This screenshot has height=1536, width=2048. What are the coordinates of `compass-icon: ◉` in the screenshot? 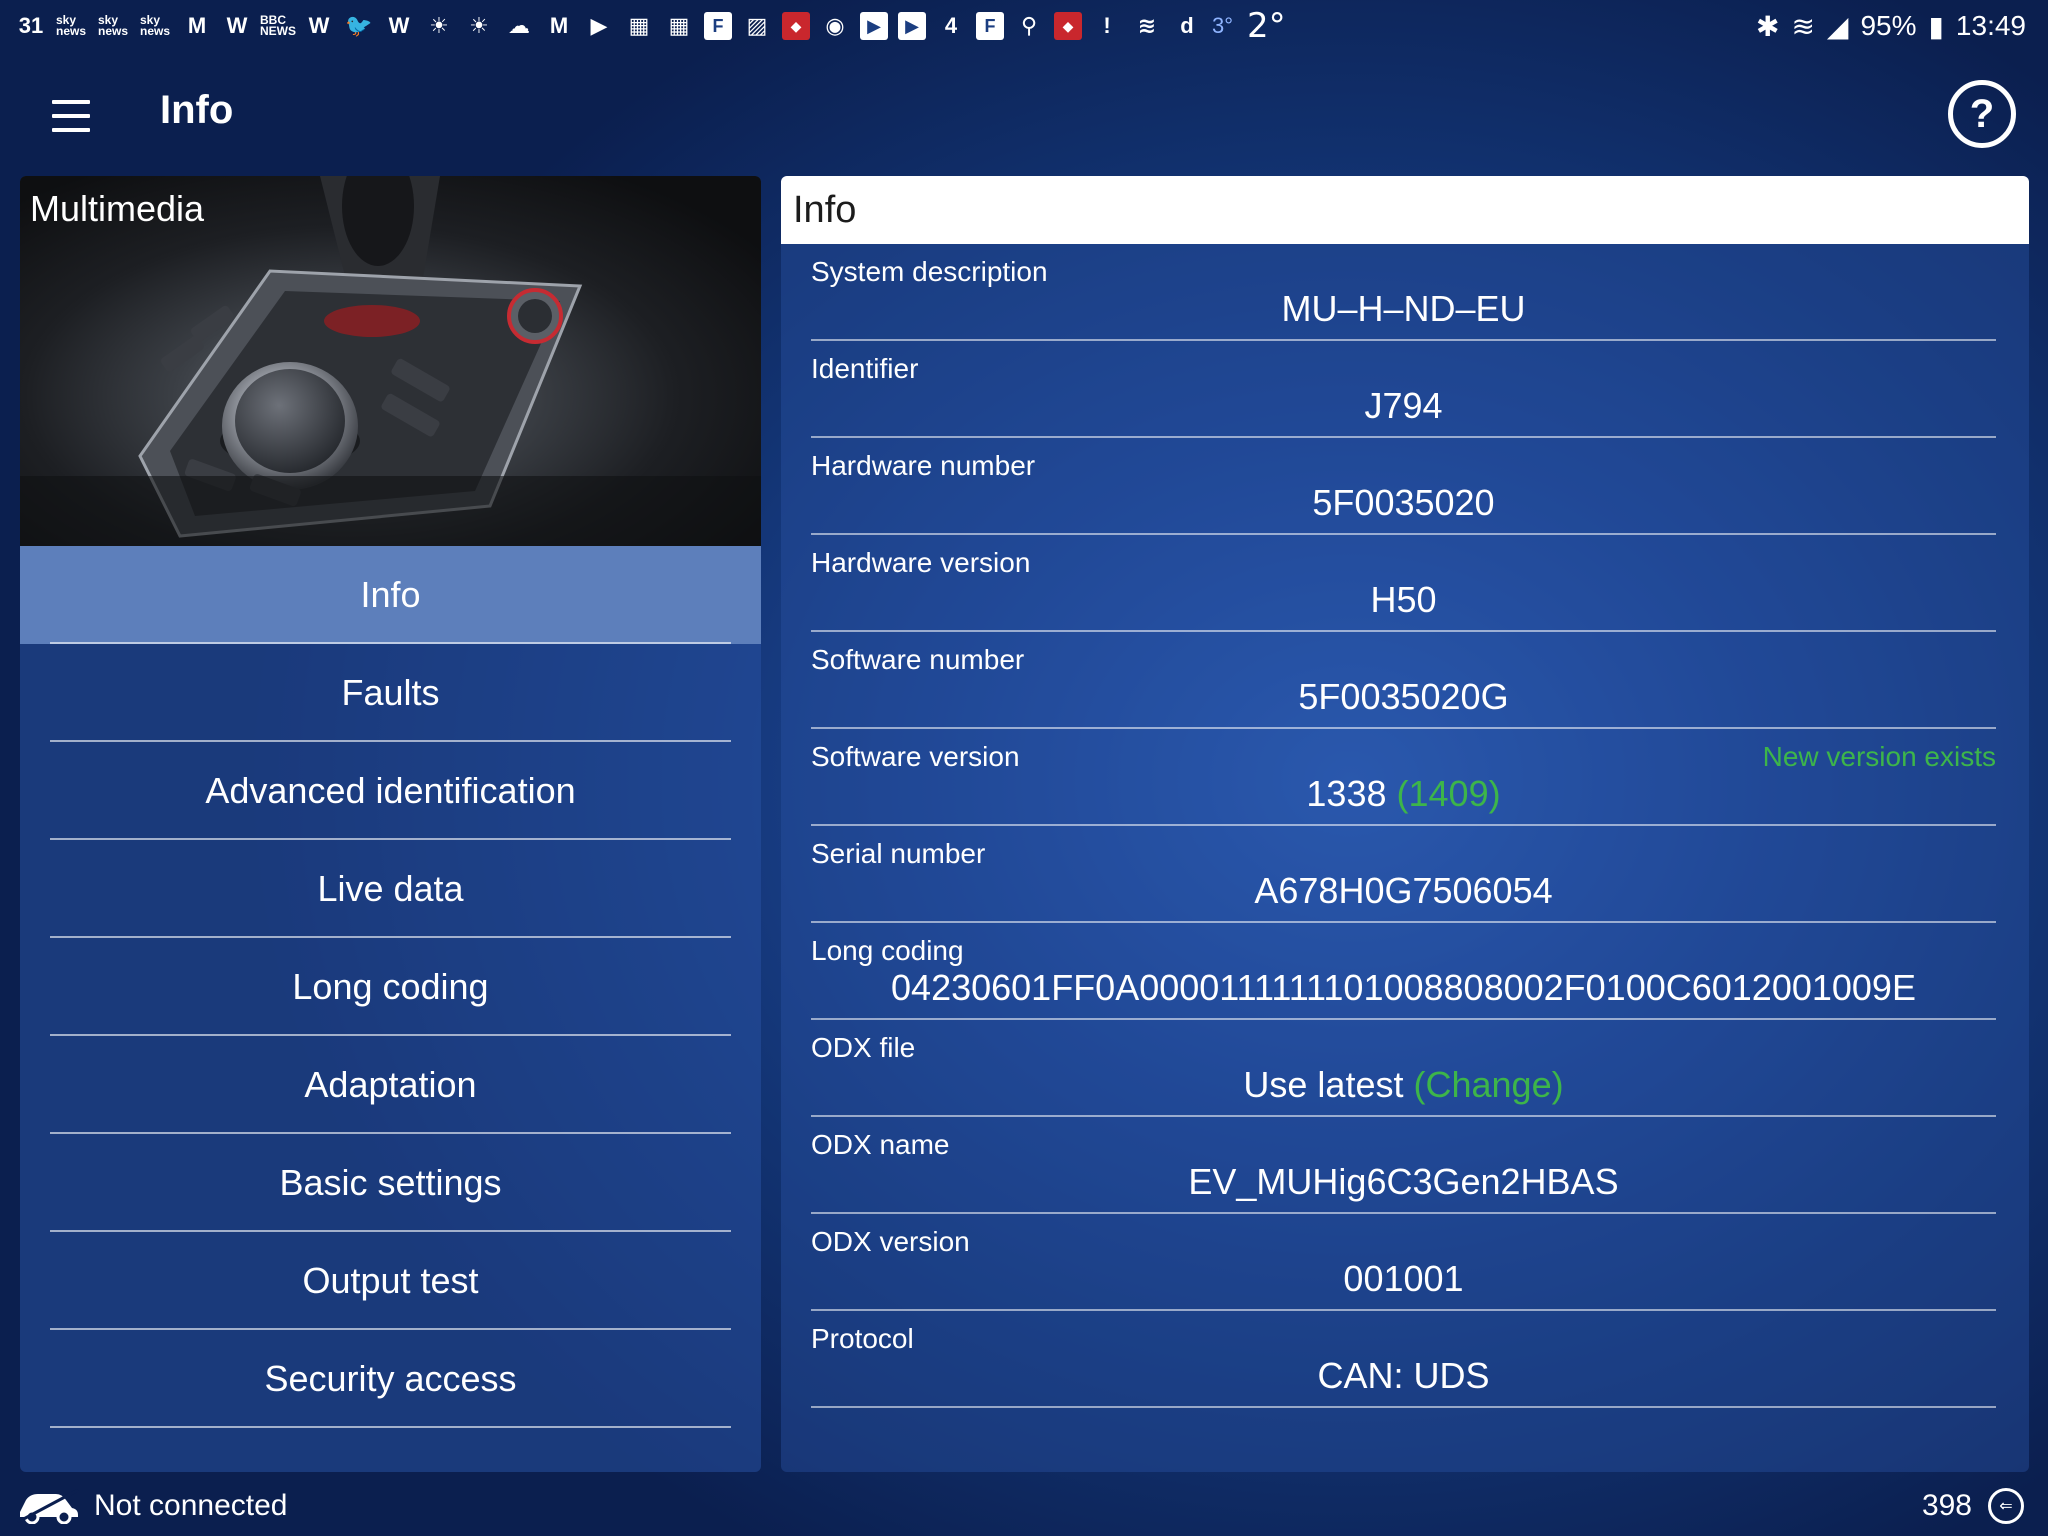 It's located at (835, 25).